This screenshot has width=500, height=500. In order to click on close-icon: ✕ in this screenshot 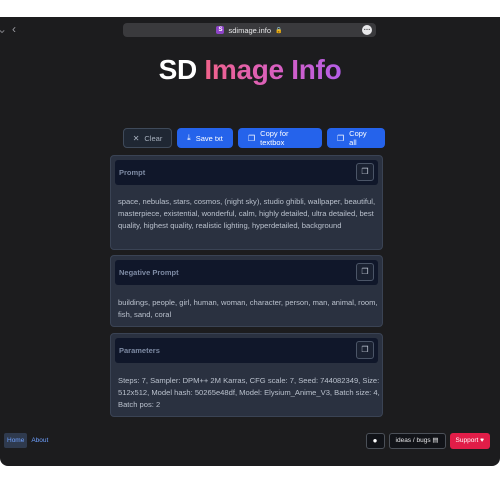, I will do `click(136, 138)`.